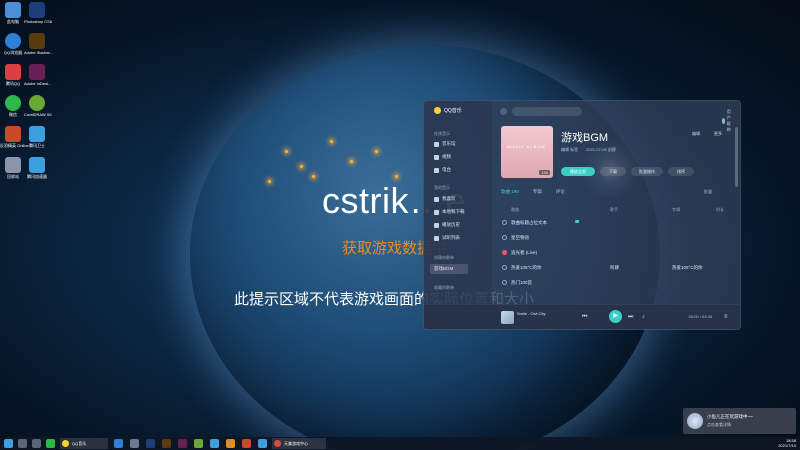 The width and height of the screenshot is (800, 450). Describe the element at coordinates (37, 137) in the screenshot. I see `desktop-icon-security: 腾讯卫士` at that location.